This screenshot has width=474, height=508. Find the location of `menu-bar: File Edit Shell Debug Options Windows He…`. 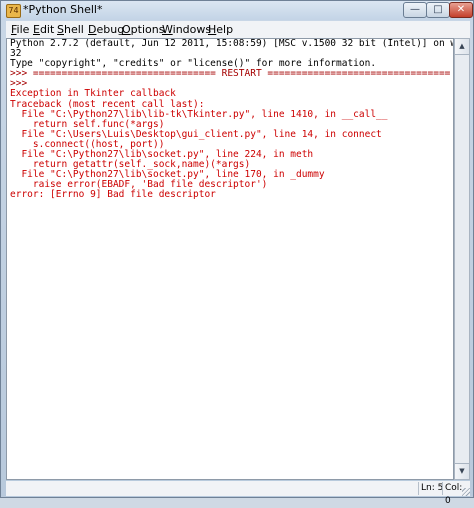

menu-bar: File Edit Shell Debug Options Windows He… is located at coordinates (238, 29).